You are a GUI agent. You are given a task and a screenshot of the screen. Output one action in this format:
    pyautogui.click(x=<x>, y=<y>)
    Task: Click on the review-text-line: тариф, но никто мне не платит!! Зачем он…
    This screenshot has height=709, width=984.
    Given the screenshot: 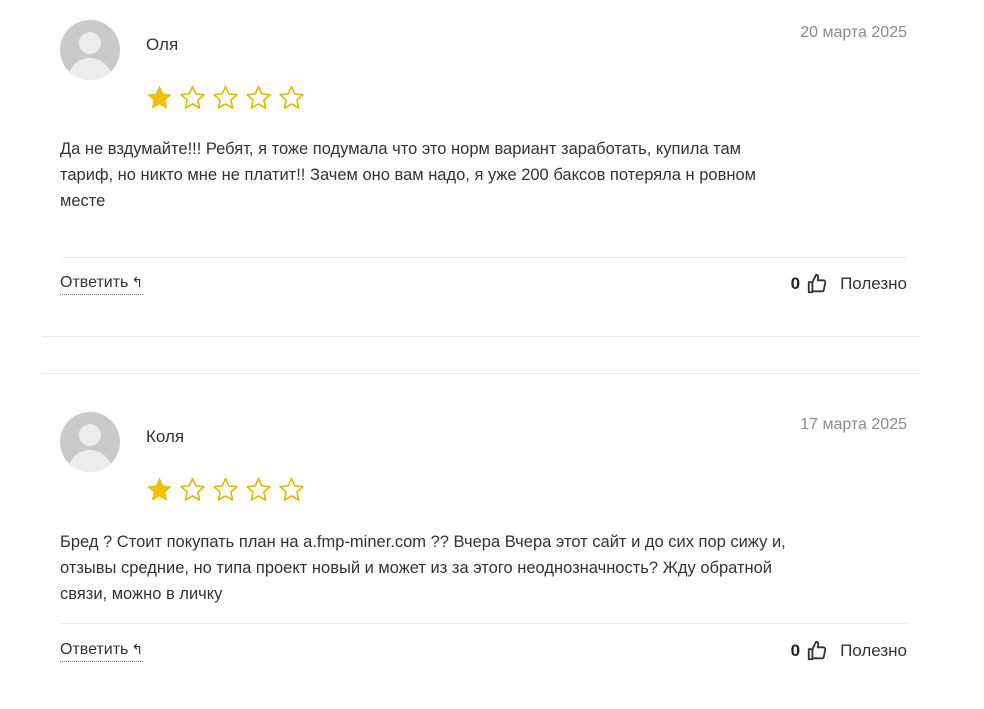 What is the action you would take?
    pyautogui.click(x=408, y=175)
    